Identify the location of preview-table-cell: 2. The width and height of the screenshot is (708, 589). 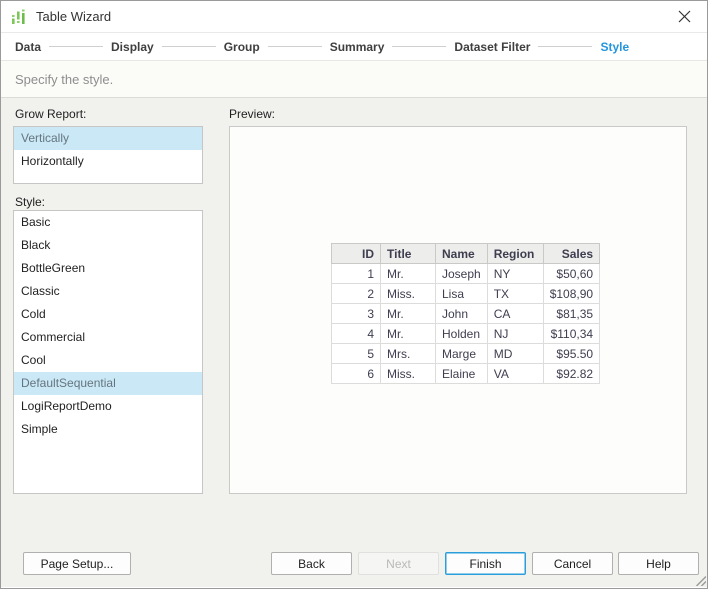
(356, 293).